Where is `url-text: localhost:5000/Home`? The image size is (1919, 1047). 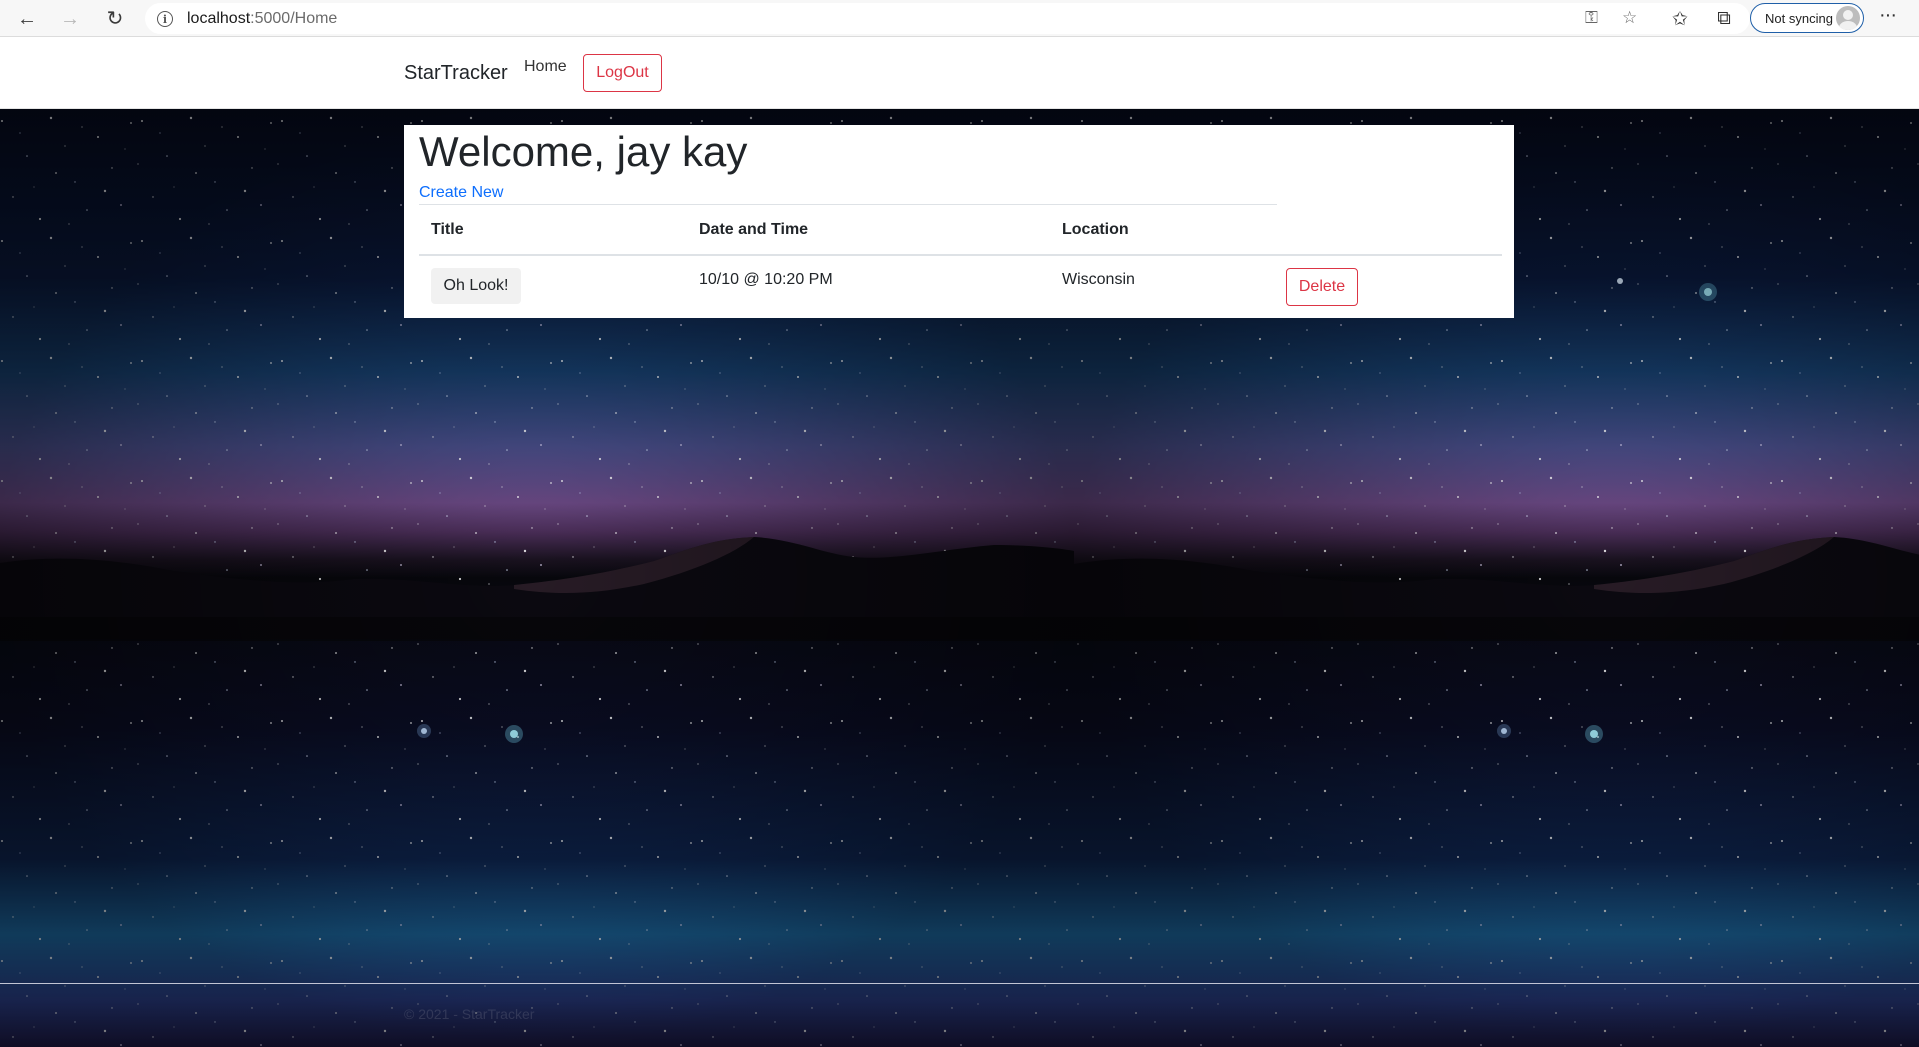
url-text: localhost:5000/Home is located at coordinates (262, 19).